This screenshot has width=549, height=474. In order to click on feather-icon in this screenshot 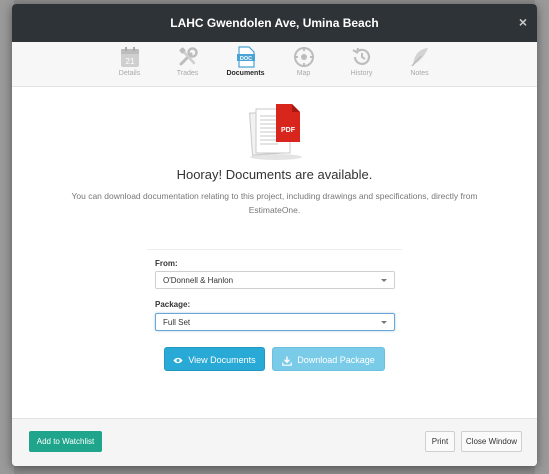, I will do `click(419, 57)`.